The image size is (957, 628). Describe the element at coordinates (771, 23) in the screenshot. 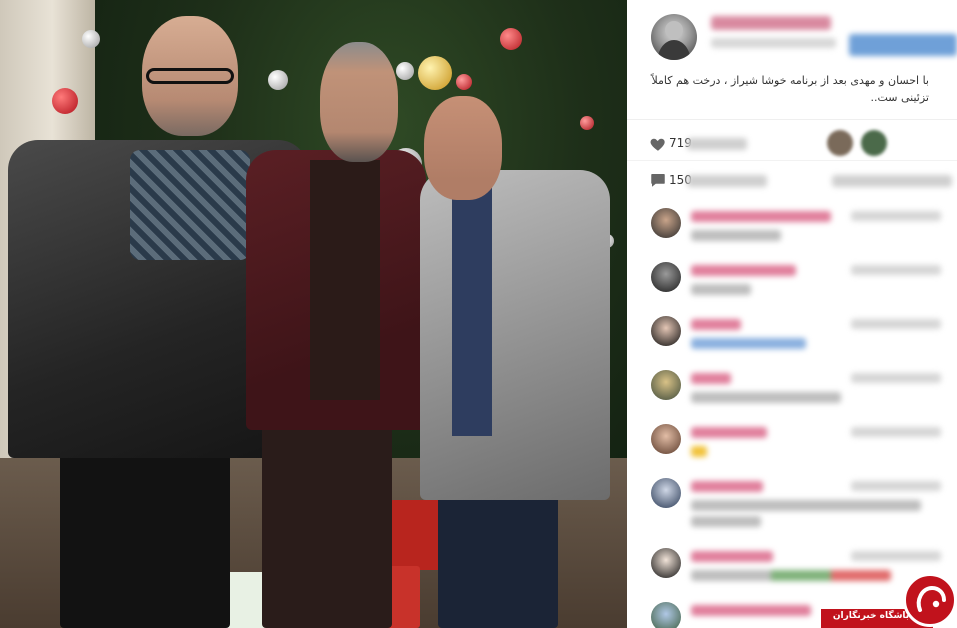

I see `author-username-redacted` at that location.